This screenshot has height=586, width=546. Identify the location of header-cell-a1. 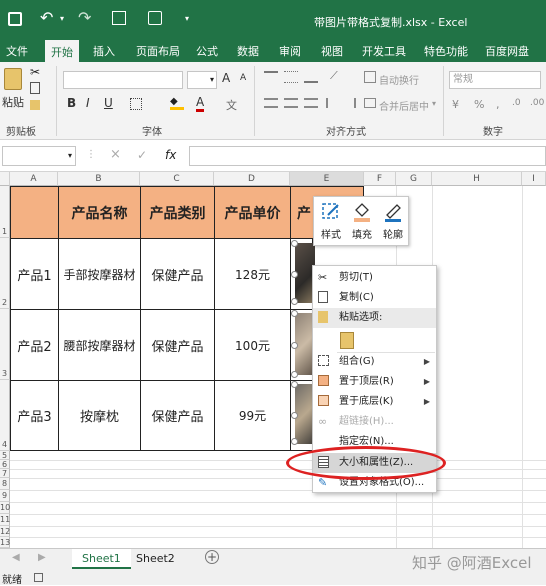
(34, 212).